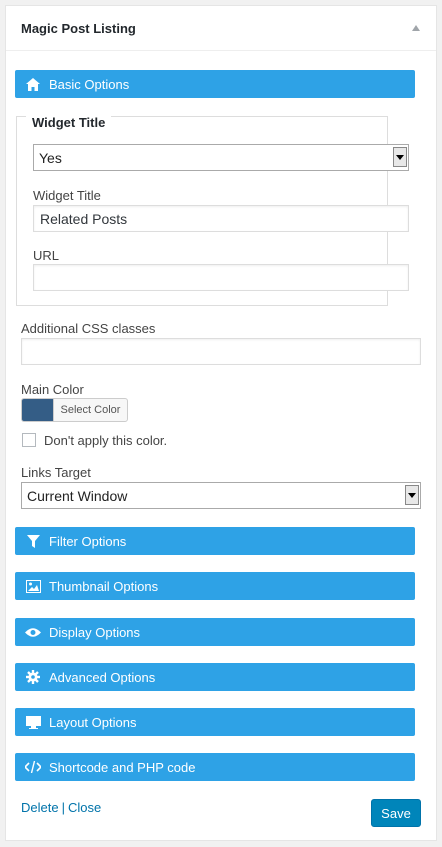 The width and height of the screenshot is (442, 847). I want to click on url-label: URL, so click(46, 255).